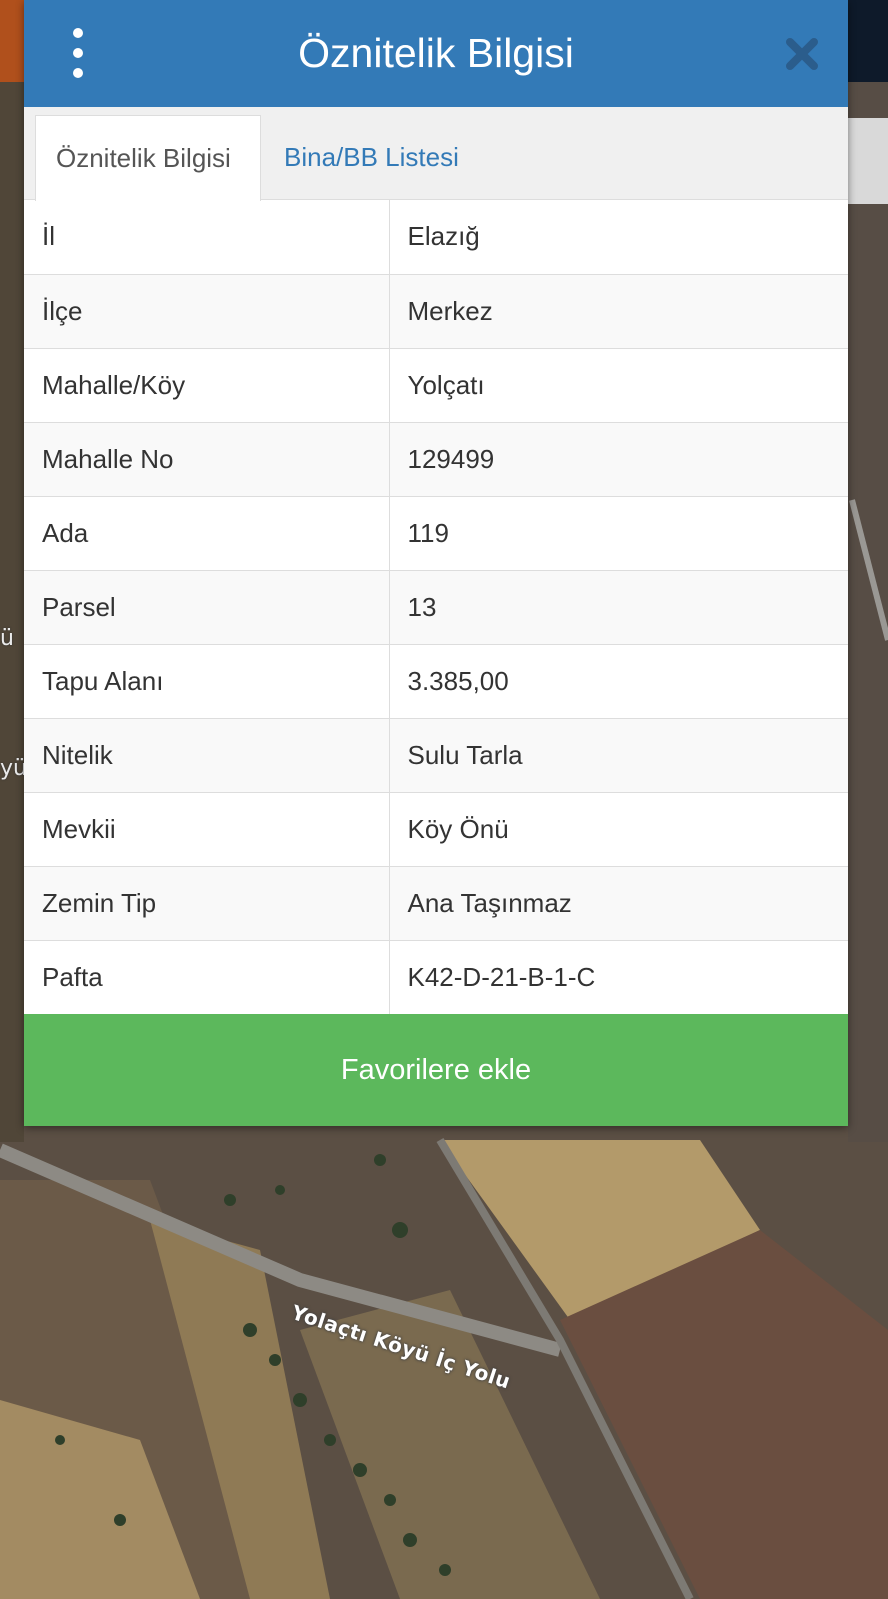 This screenshot has height=1599, width=888. What do you see at coordinates (618, 607) in the screenshot?
I see `attribute-value: 13` at bounding box center [618, 607].